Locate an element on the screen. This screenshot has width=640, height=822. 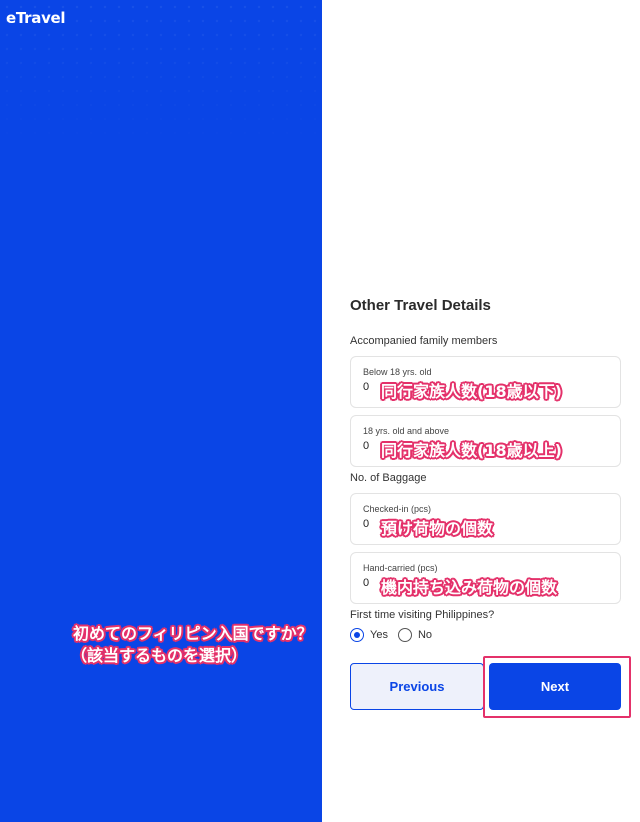
above-18-field: 18 yrs. old and above 0 同行家族人数(18歳以上) is located at coordinates (485, 441).